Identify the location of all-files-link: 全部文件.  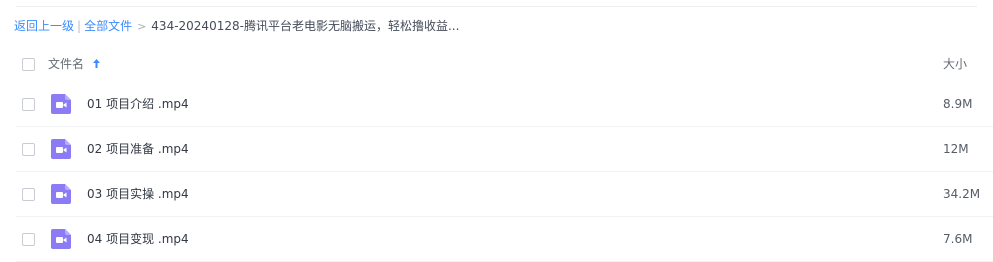
(108, 26).